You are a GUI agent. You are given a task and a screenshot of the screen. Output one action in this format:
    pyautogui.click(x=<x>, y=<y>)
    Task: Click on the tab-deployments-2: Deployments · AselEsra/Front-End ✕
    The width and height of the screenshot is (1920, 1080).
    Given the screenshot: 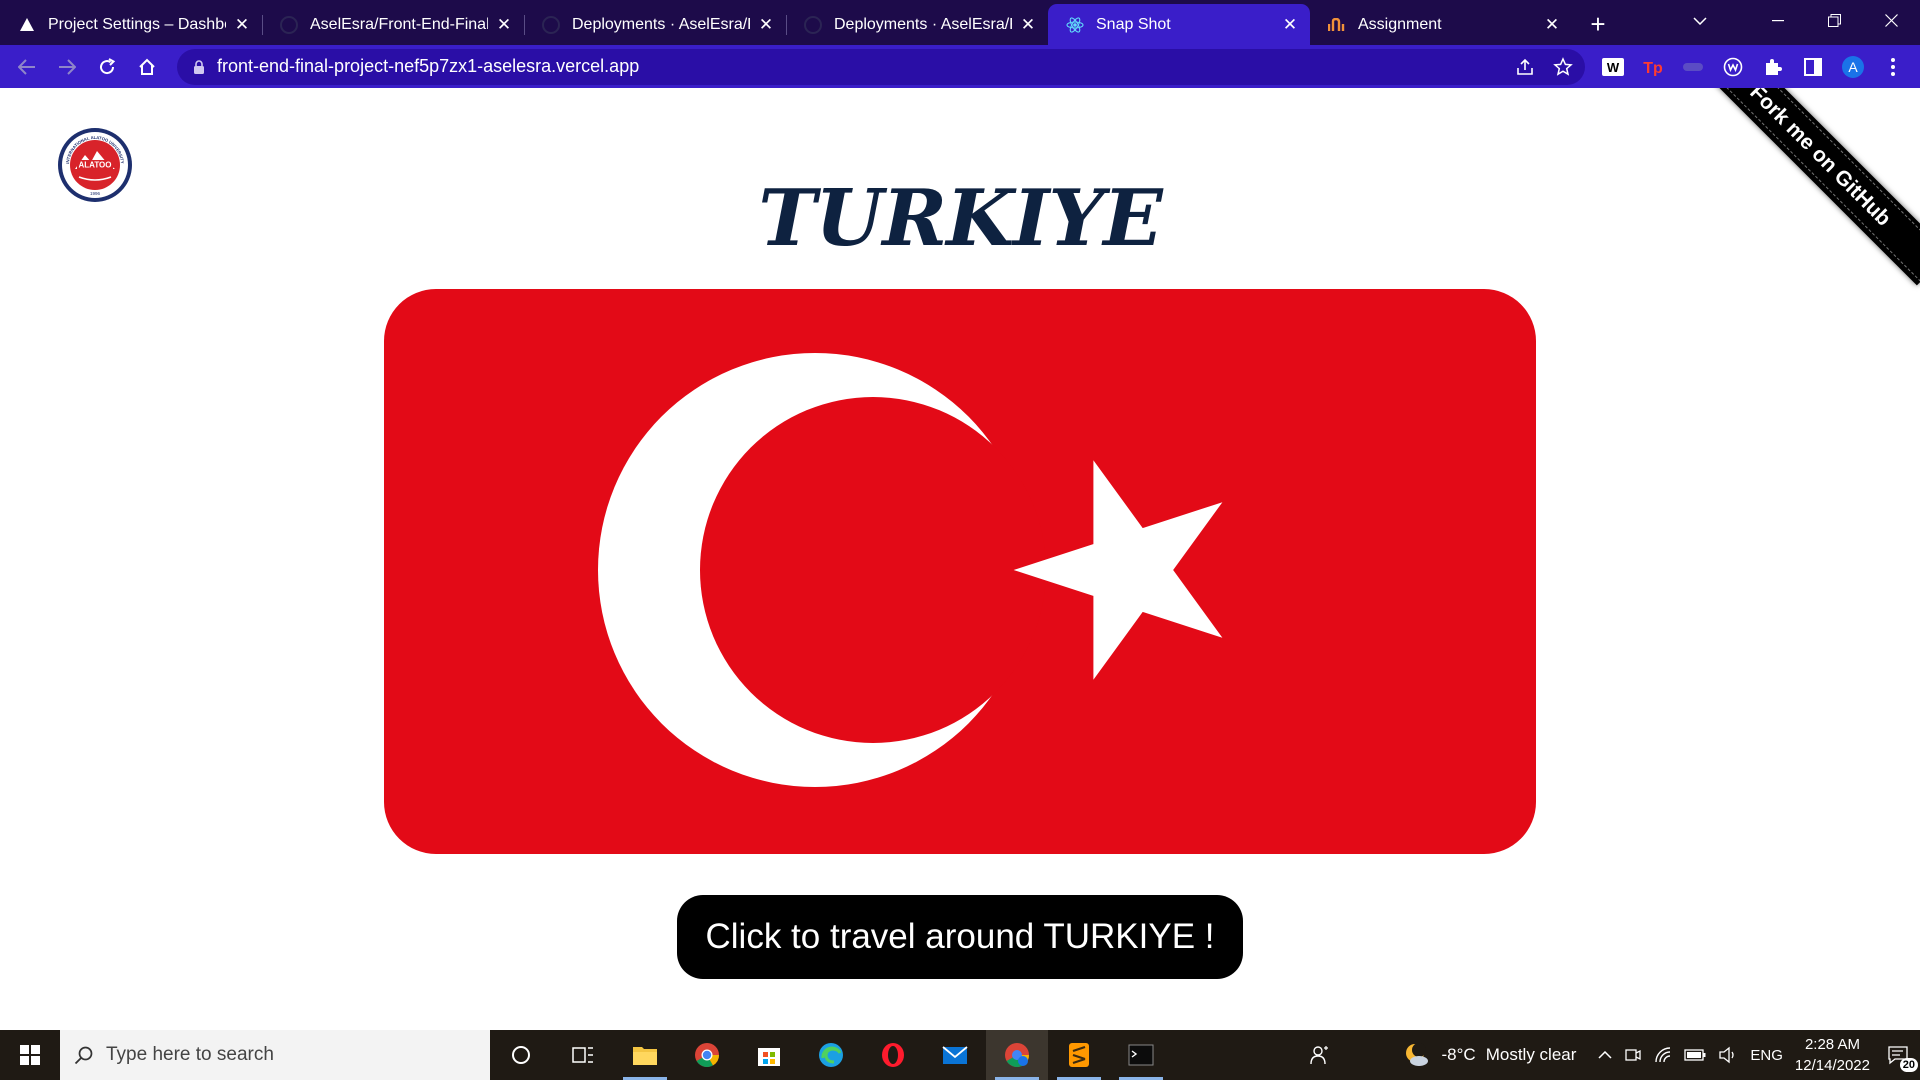 What is the action you would take?
    pyautogui.click(x=917, y=24)
    